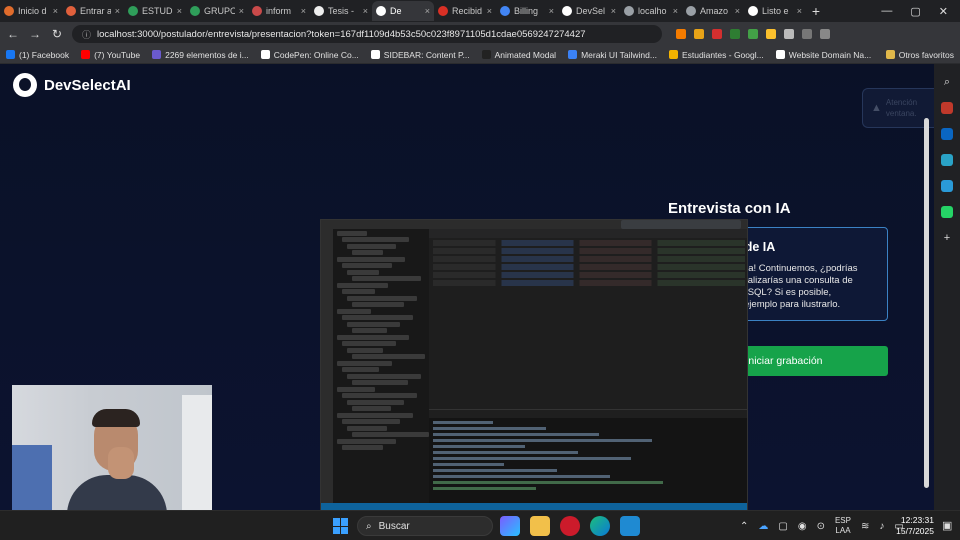 The image size is (960, 540). What do you see at coordinates (87, 85) in the screenshot?
I see `brand-name: DevSelectAI` at bounding box center [87, 85].